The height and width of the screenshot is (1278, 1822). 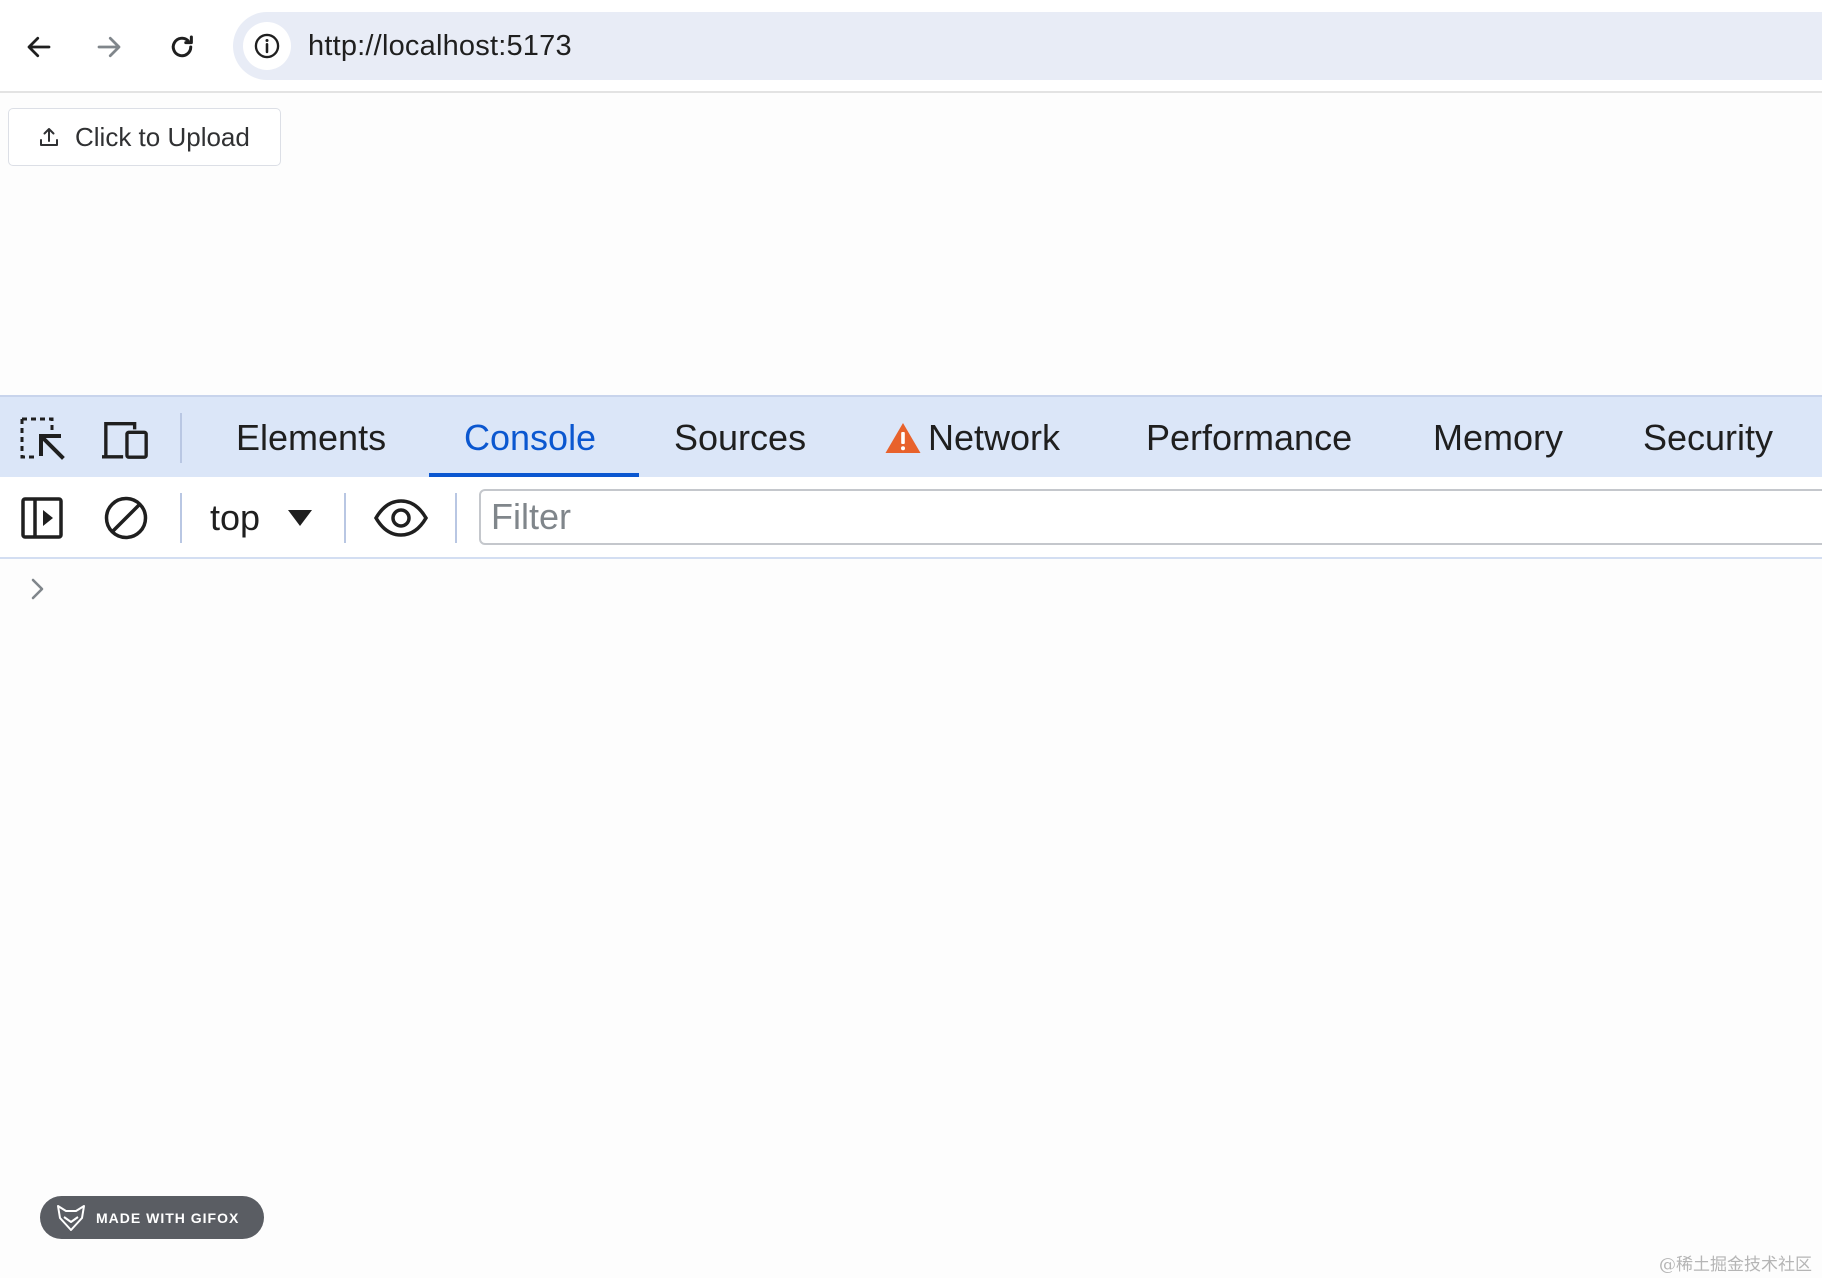 I want to click on upload-button: Click to Upload, so click(x=144, y=137).